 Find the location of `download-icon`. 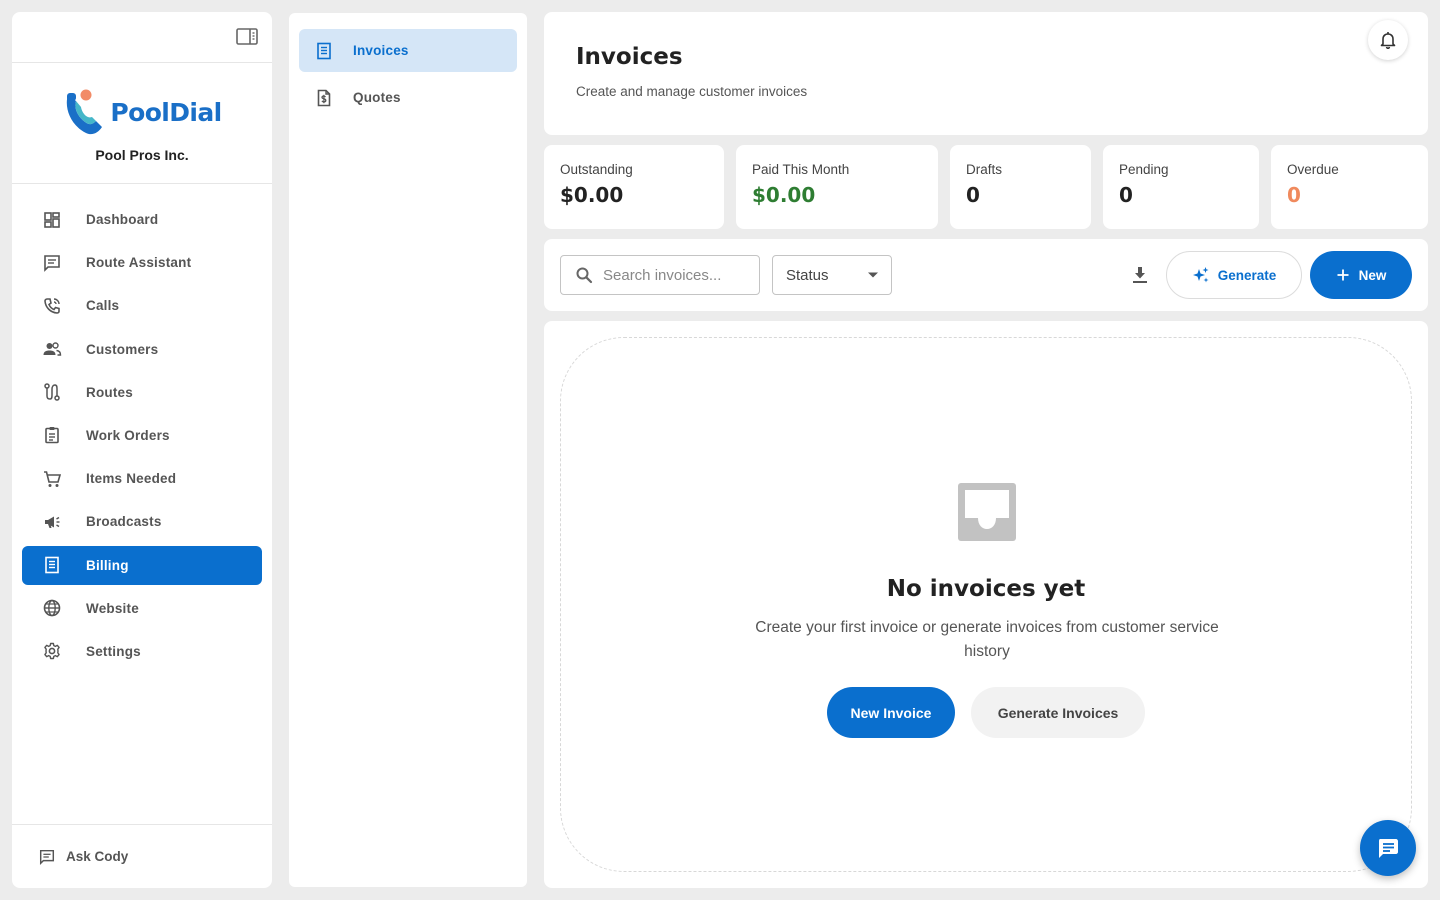

download-icon is located at coordinates (1140, 275).